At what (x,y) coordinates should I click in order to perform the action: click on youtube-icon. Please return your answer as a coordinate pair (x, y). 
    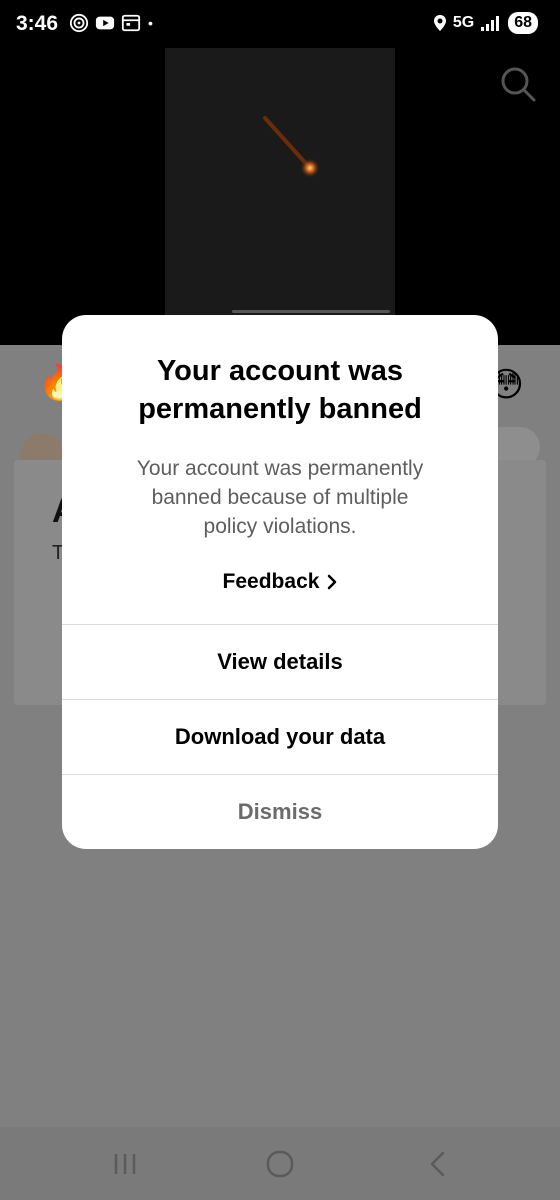
    Looking at the image, I should click on (105, 23).